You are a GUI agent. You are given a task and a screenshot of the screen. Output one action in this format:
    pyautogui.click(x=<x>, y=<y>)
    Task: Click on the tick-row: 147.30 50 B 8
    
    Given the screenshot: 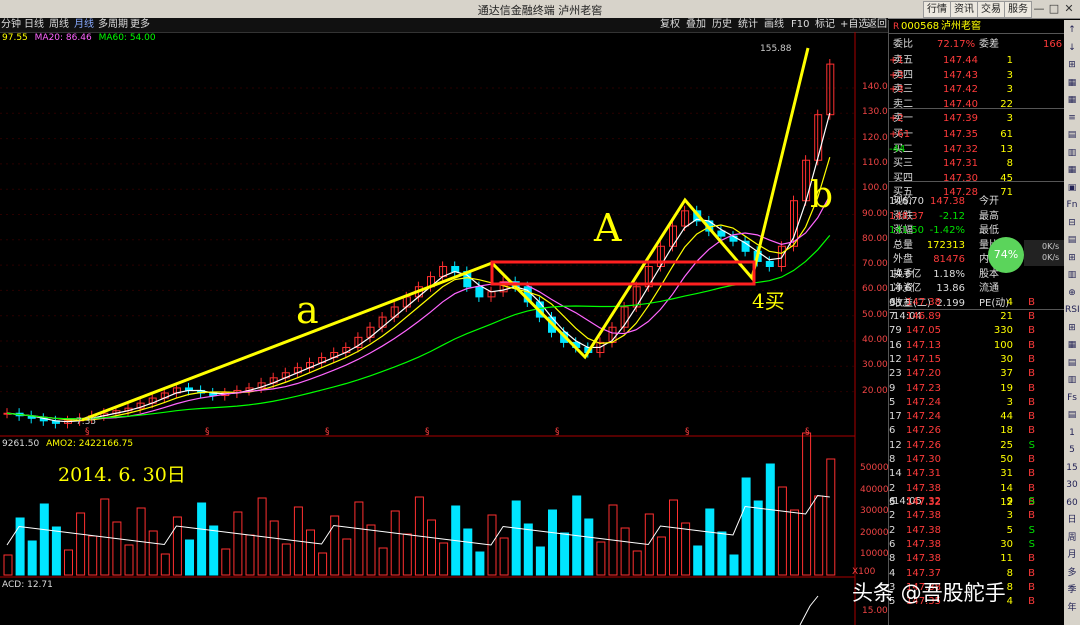 What is the action you would take?
    pyautogui.click(x=962, y=459)
    